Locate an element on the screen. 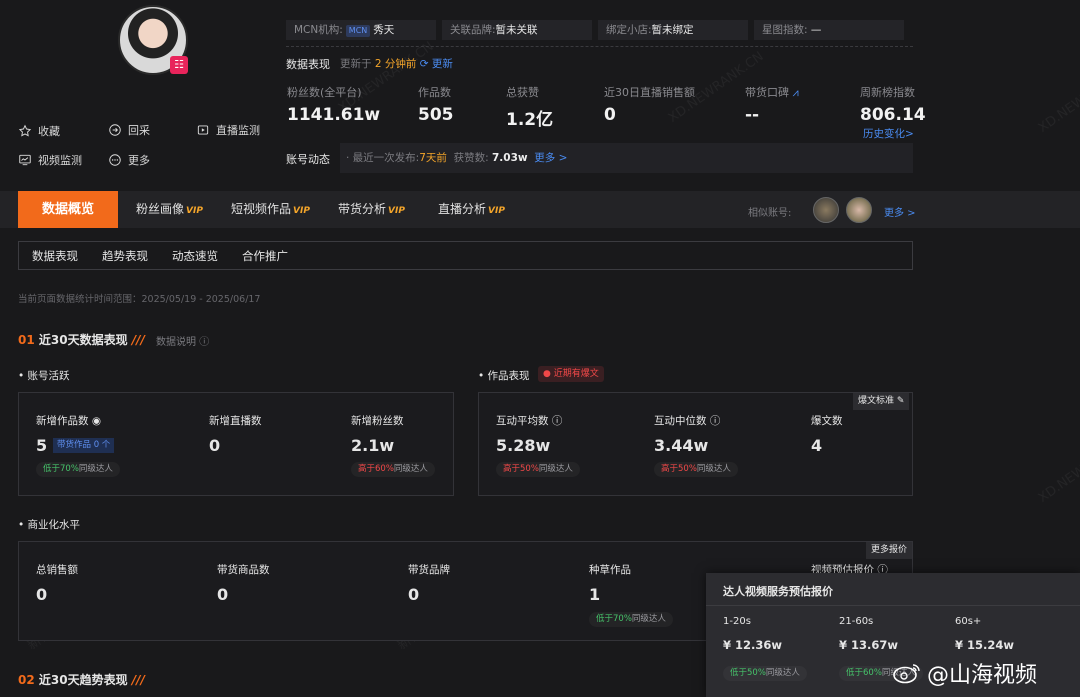 The width and height of the screenshot is (1080, 697). shop-value: 暂未绑定 is located at coordinates (672, 30).